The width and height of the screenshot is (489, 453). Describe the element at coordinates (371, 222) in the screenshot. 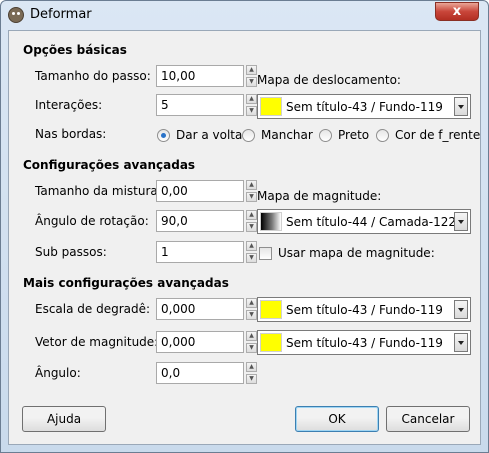

I see `magnitude-map-value: Sem título-44 / Camada-122` at that location.